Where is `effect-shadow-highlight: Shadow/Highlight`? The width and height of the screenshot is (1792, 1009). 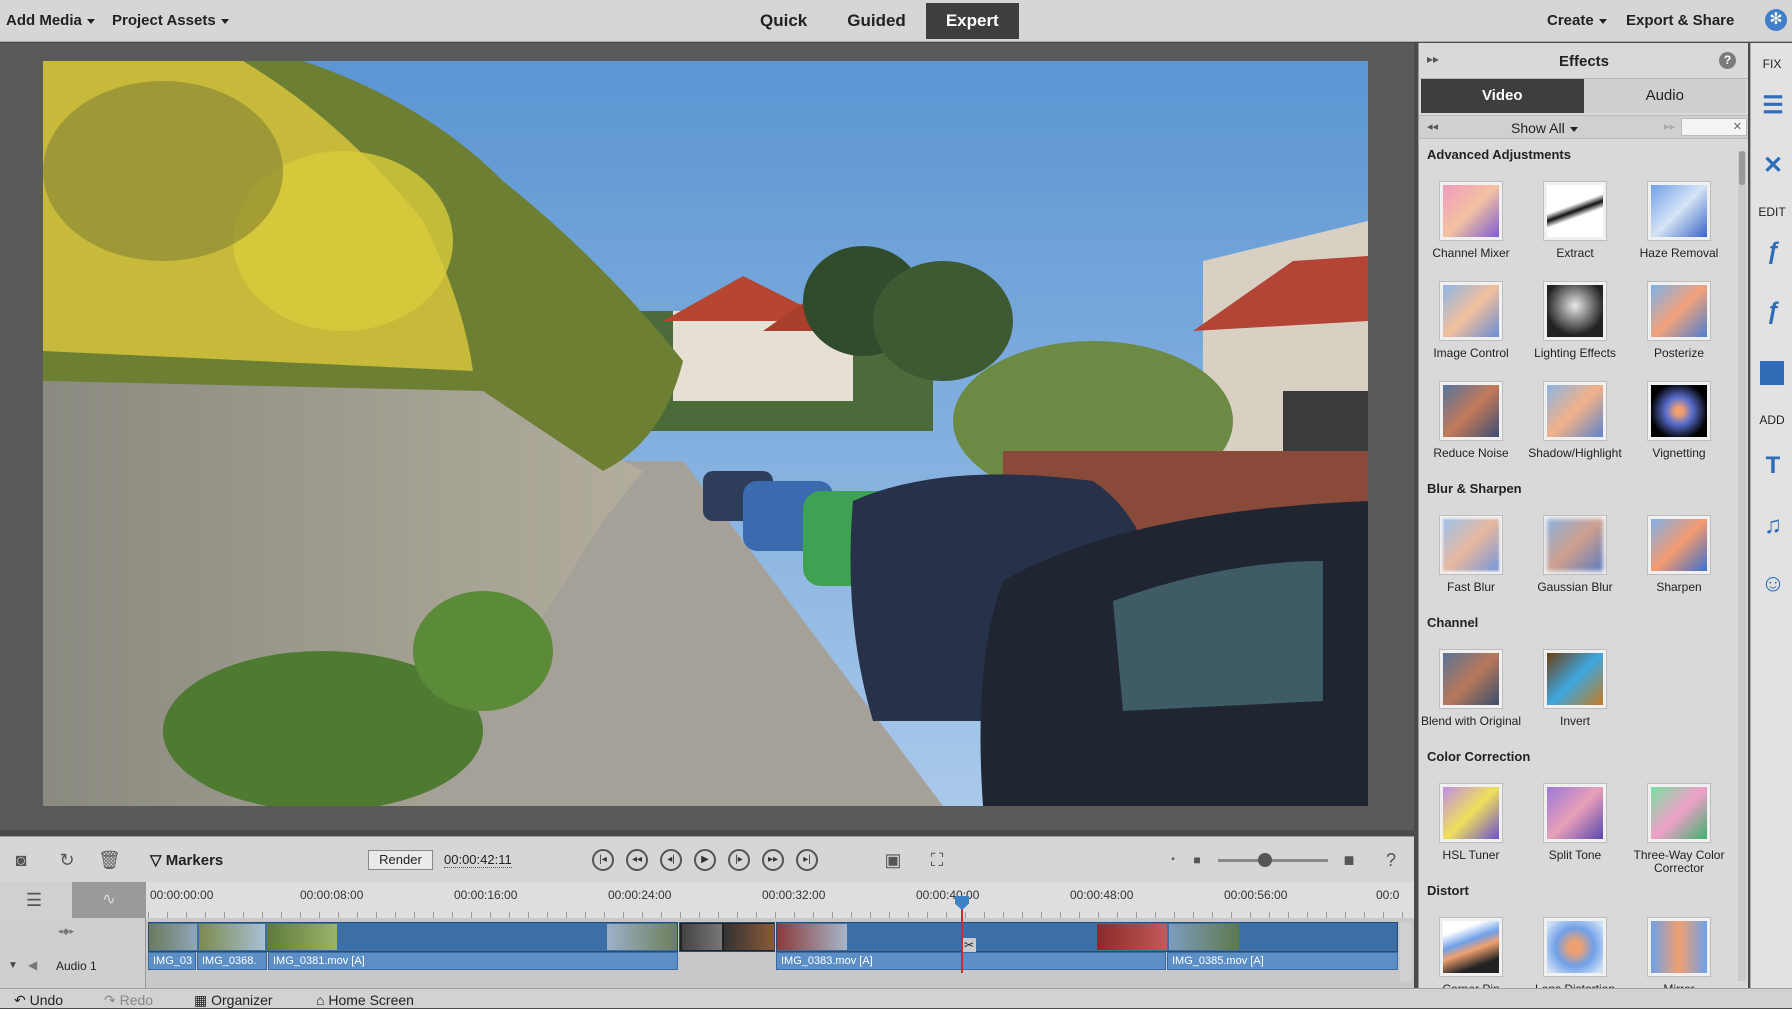 effect-shadow-highlight: Shadow/Highlight is located at coordinates (1575, 425).